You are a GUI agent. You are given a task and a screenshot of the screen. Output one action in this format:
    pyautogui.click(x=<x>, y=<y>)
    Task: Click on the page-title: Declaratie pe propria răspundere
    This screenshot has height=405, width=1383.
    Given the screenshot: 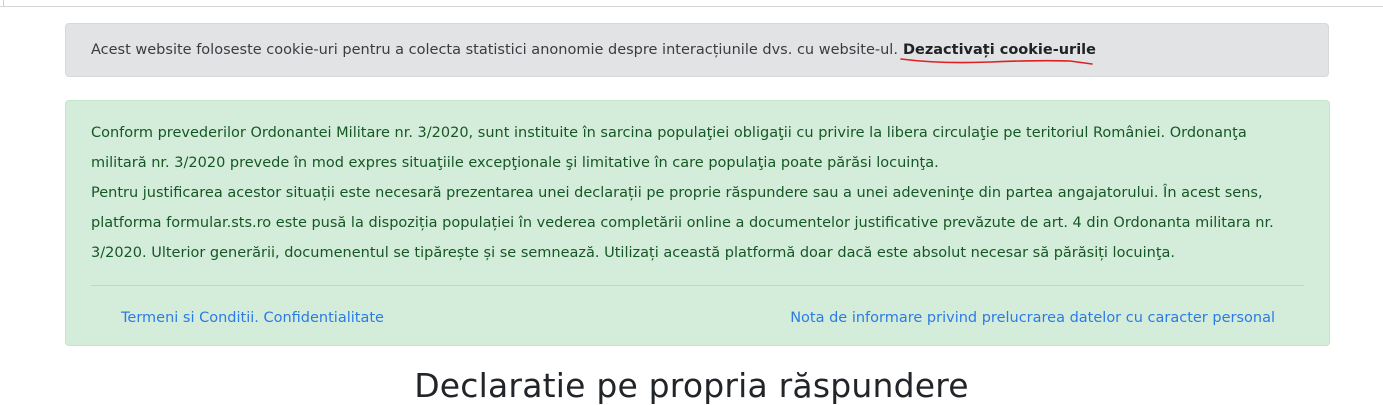 What is the action you would take?
    pyautogui.click(x=691, y=385)
    